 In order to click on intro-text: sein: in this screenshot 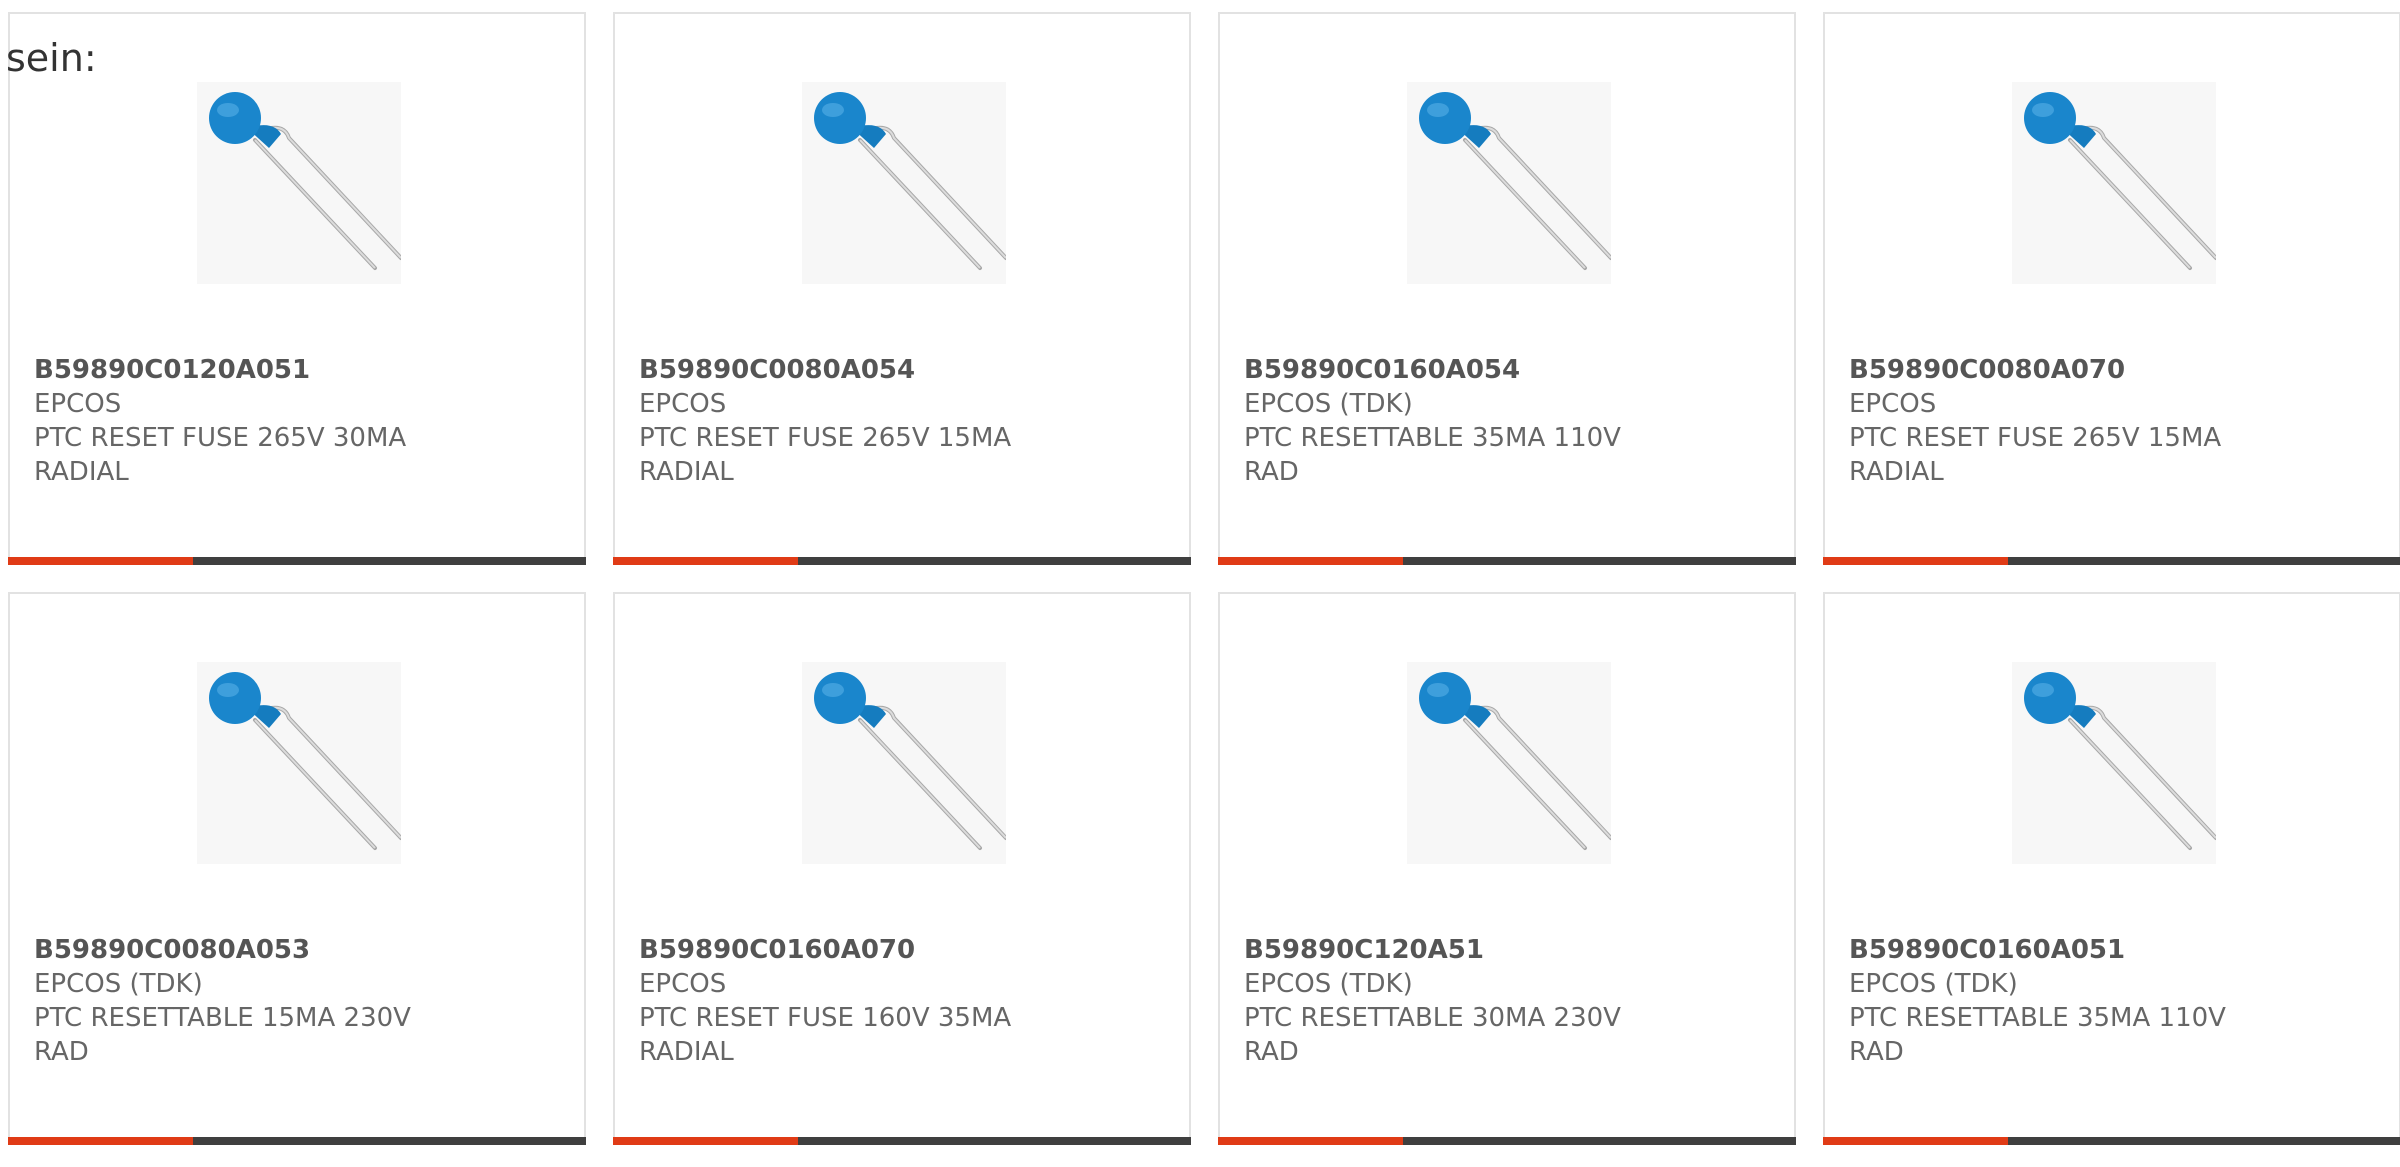, I will do `click(51, 58)`.